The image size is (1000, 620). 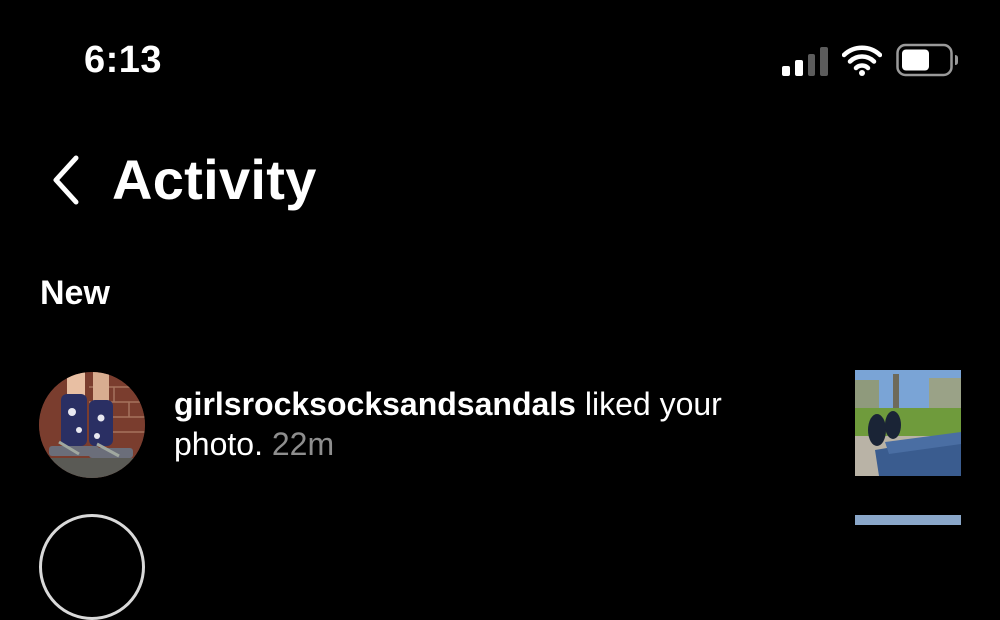 I want to click on header: Activity, so click(x=500, y=180).